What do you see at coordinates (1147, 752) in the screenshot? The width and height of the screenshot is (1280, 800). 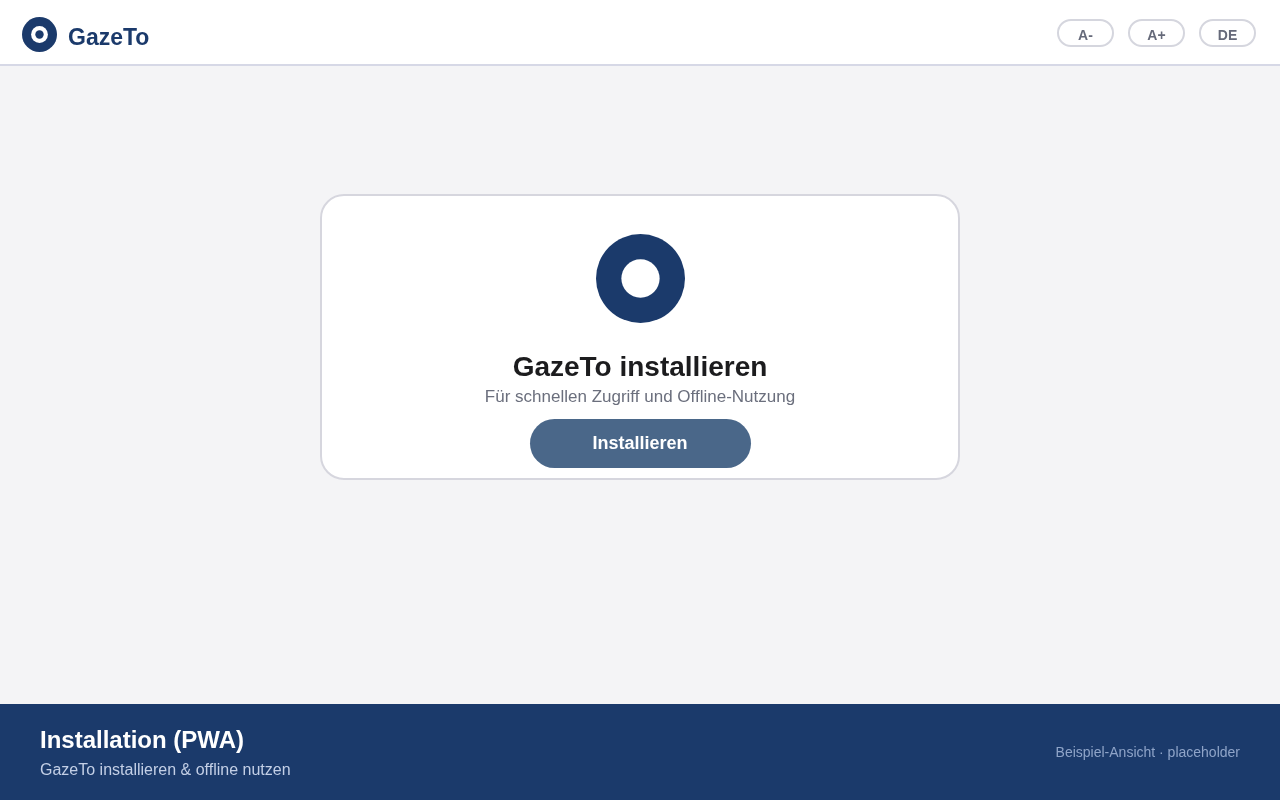 I see `footer-note: Beispiel-Ansicht · placeholder` at bounding box center [1147, 752].